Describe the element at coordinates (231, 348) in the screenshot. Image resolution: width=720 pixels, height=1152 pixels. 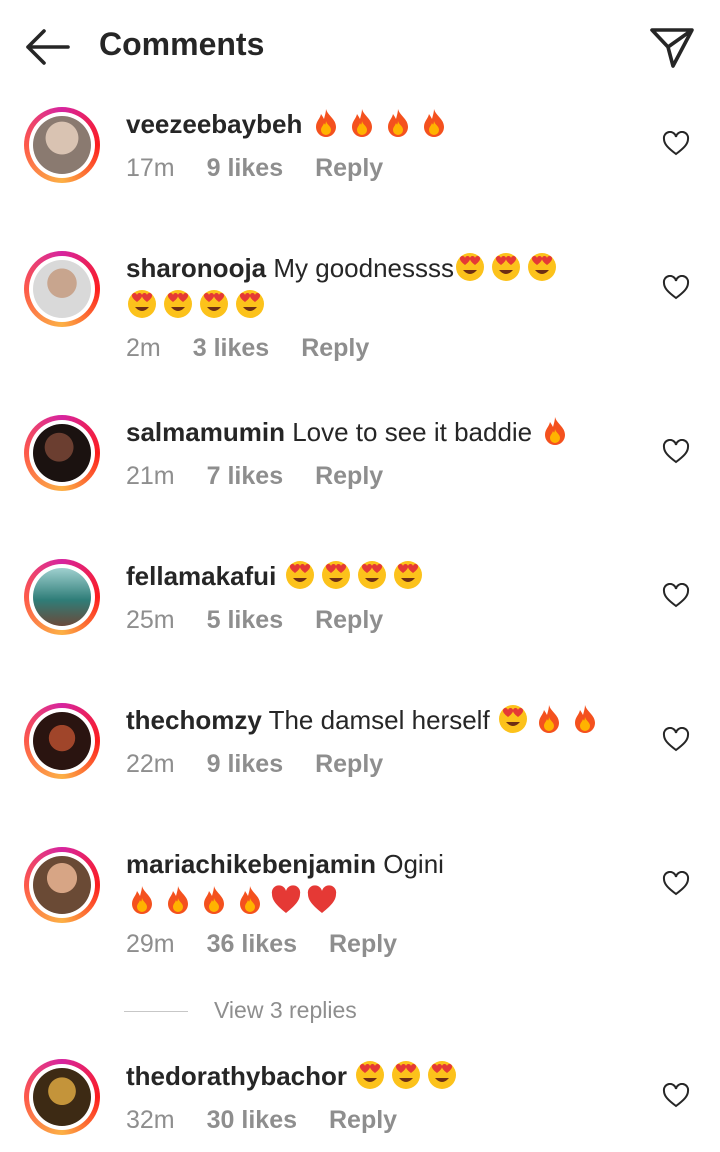
I see `likes-count: 3 likes` at that location.